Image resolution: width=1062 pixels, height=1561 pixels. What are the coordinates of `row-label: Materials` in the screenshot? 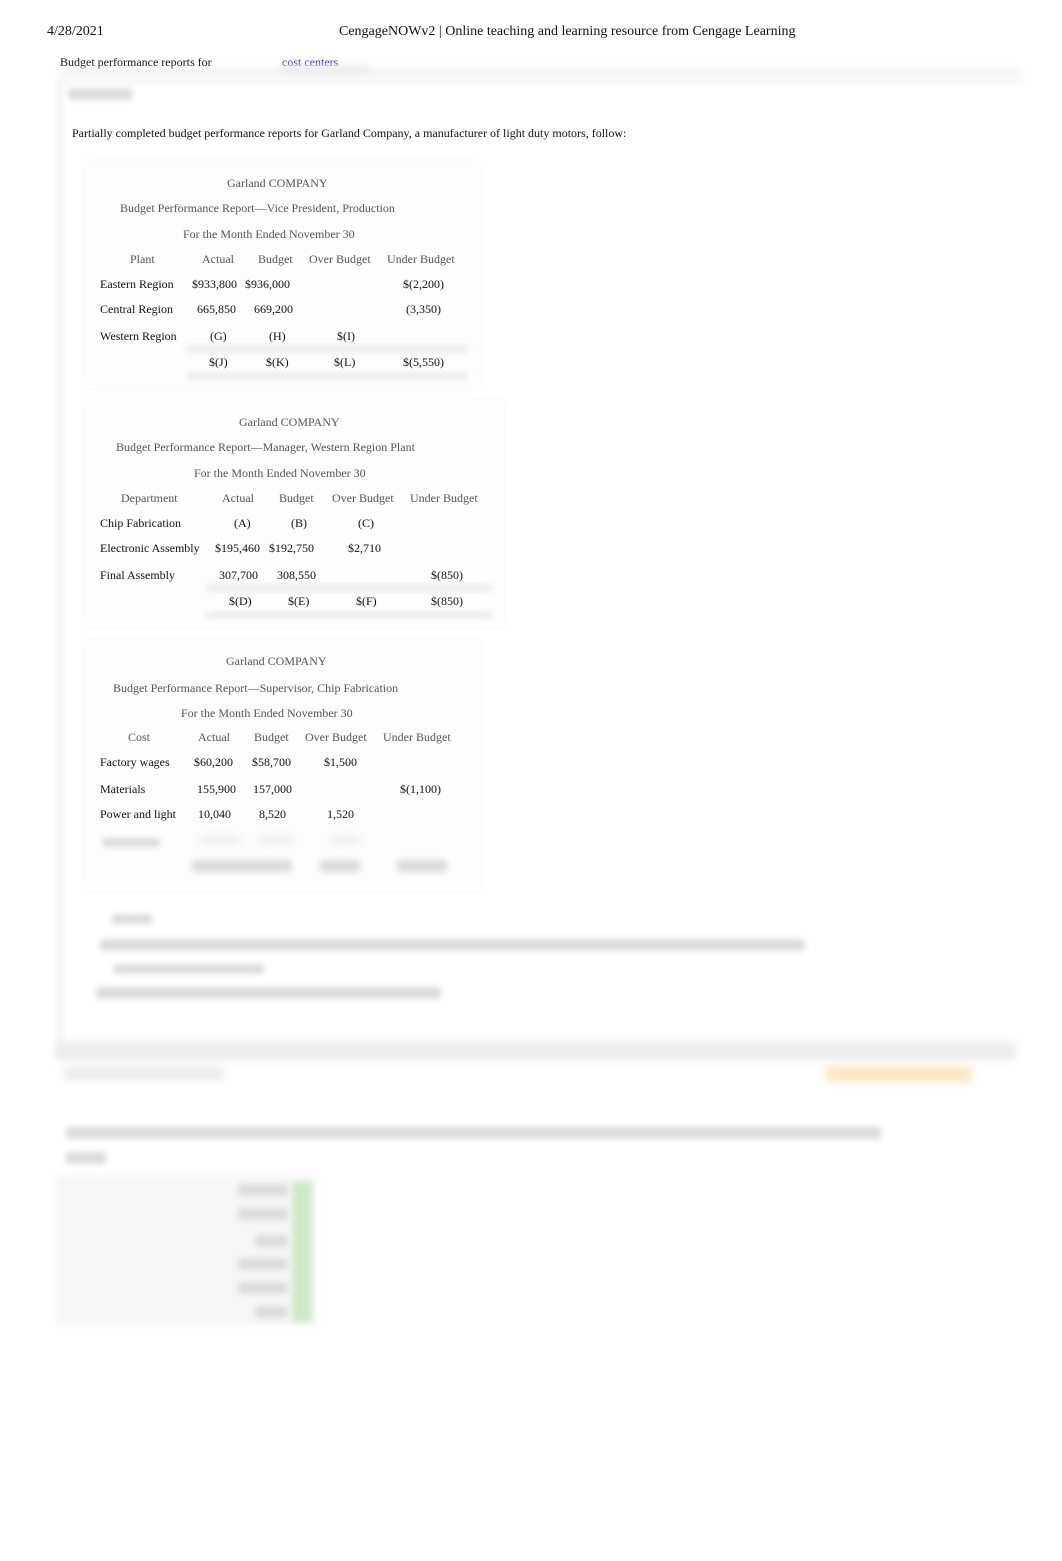 It's located at (123, 789).